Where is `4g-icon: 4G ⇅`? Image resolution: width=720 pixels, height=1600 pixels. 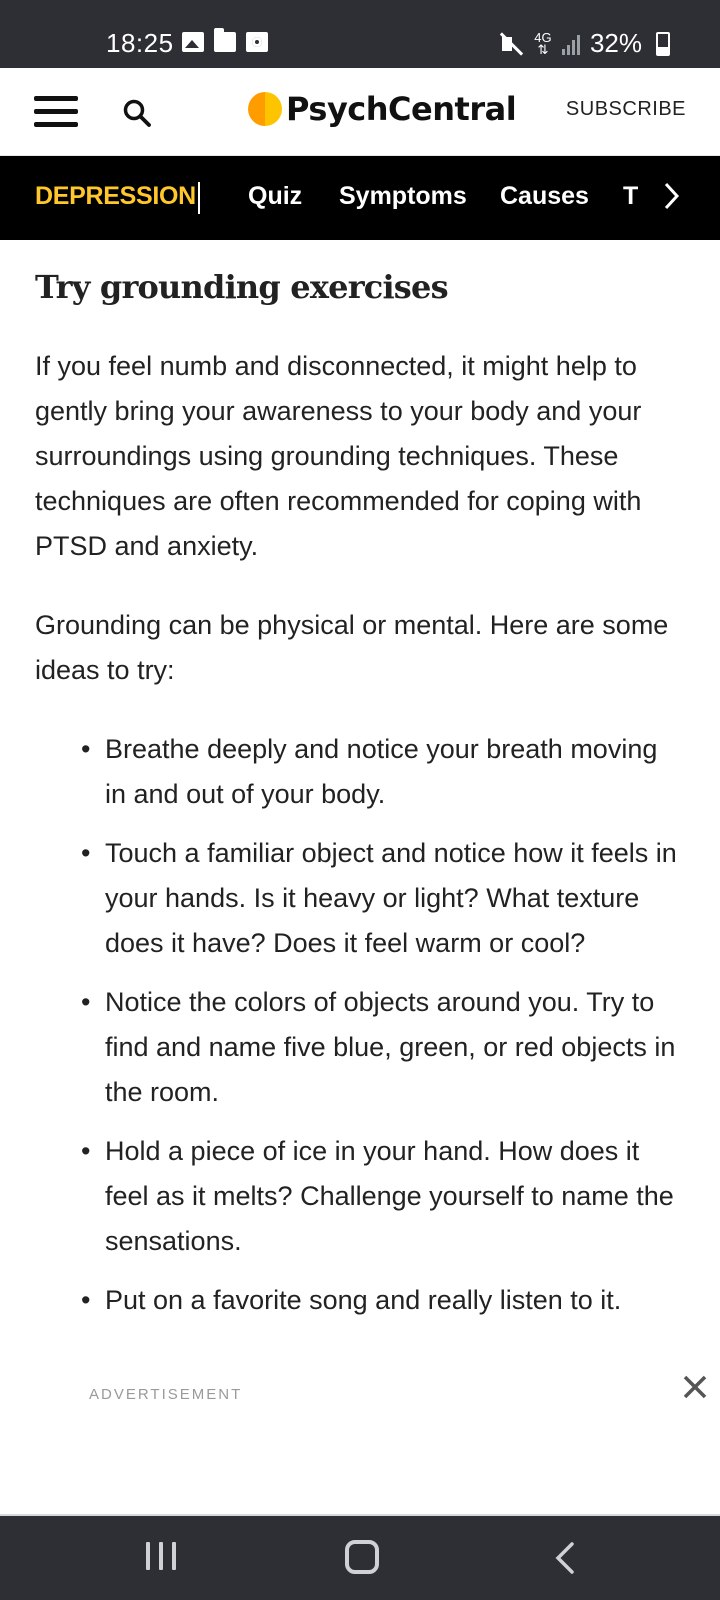 4g-icon: 4G ⇅ is located at coordinates (543, 43).